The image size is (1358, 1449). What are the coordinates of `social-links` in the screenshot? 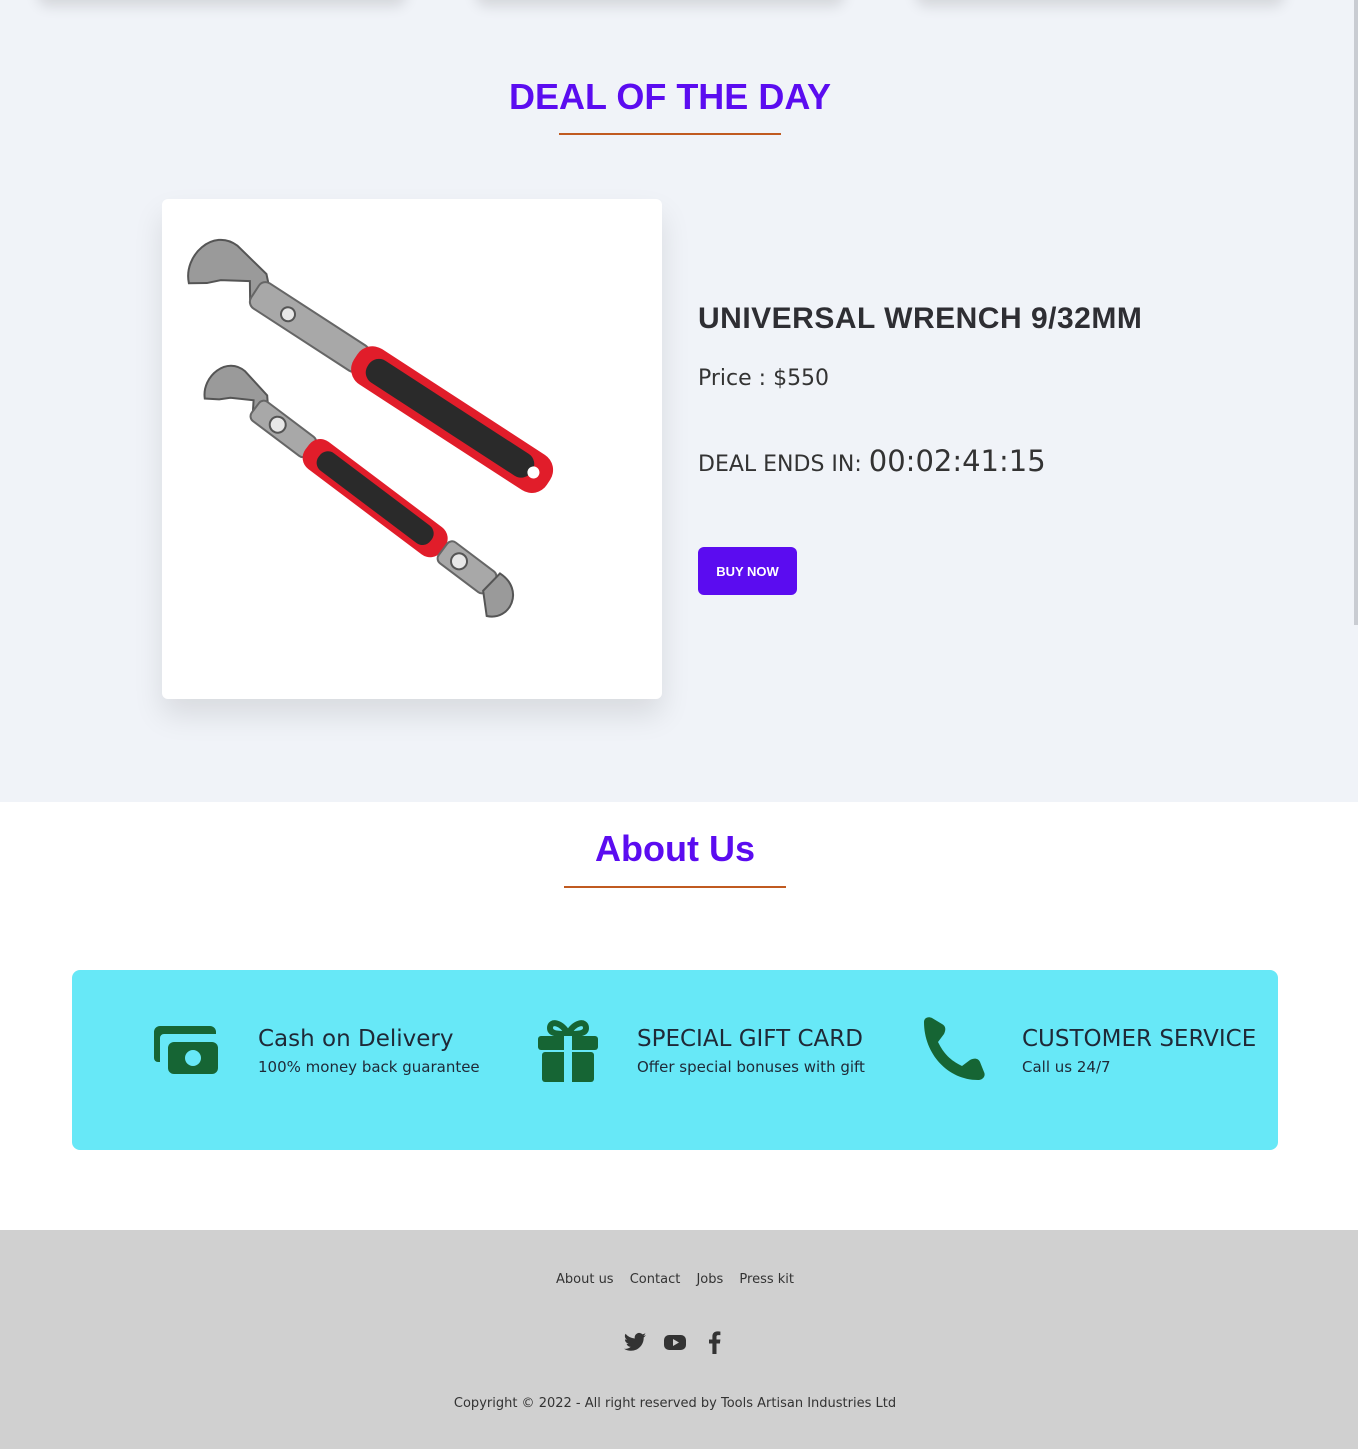 It's located at (675, 1342).